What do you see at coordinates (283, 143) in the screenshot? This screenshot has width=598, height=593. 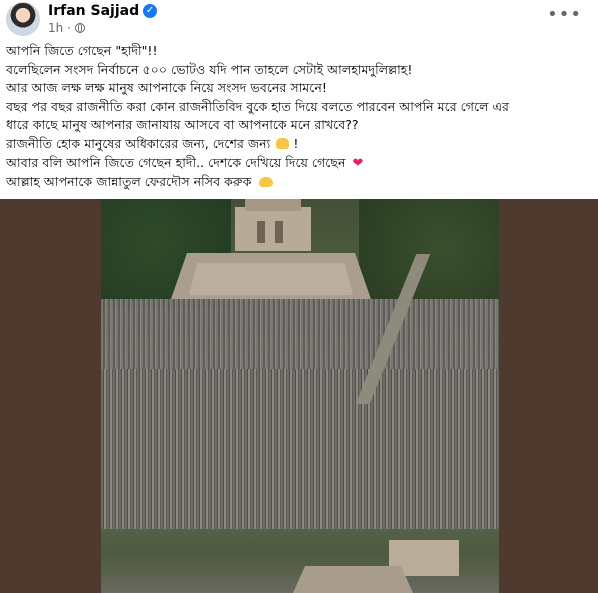 I see `fist-emoji-icon` at bounding box center [283, 143].